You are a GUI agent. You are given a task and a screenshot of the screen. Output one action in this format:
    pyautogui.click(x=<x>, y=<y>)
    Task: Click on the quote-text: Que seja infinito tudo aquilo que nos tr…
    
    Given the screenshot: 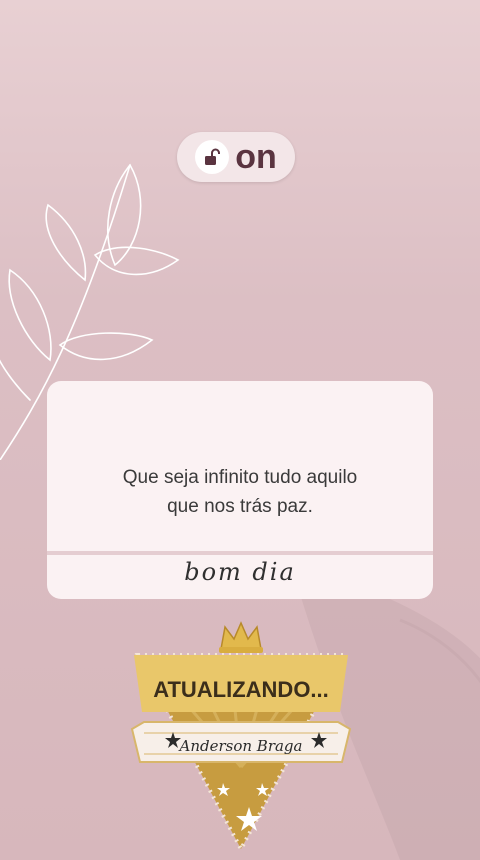 What is the action you would take?
    pyautogui.click(x=240, y=492)
    